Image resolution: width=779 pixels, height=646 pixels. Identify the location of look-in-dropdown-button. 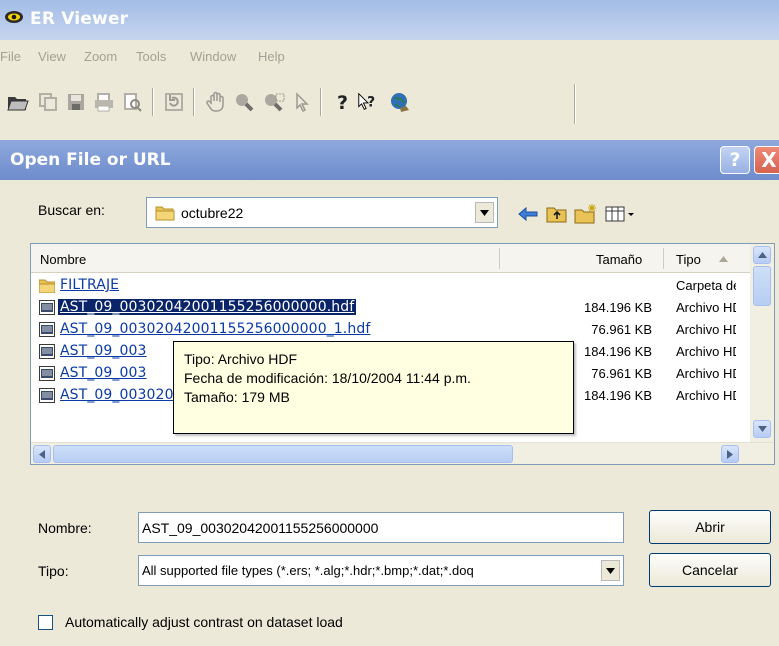
(484, 212).